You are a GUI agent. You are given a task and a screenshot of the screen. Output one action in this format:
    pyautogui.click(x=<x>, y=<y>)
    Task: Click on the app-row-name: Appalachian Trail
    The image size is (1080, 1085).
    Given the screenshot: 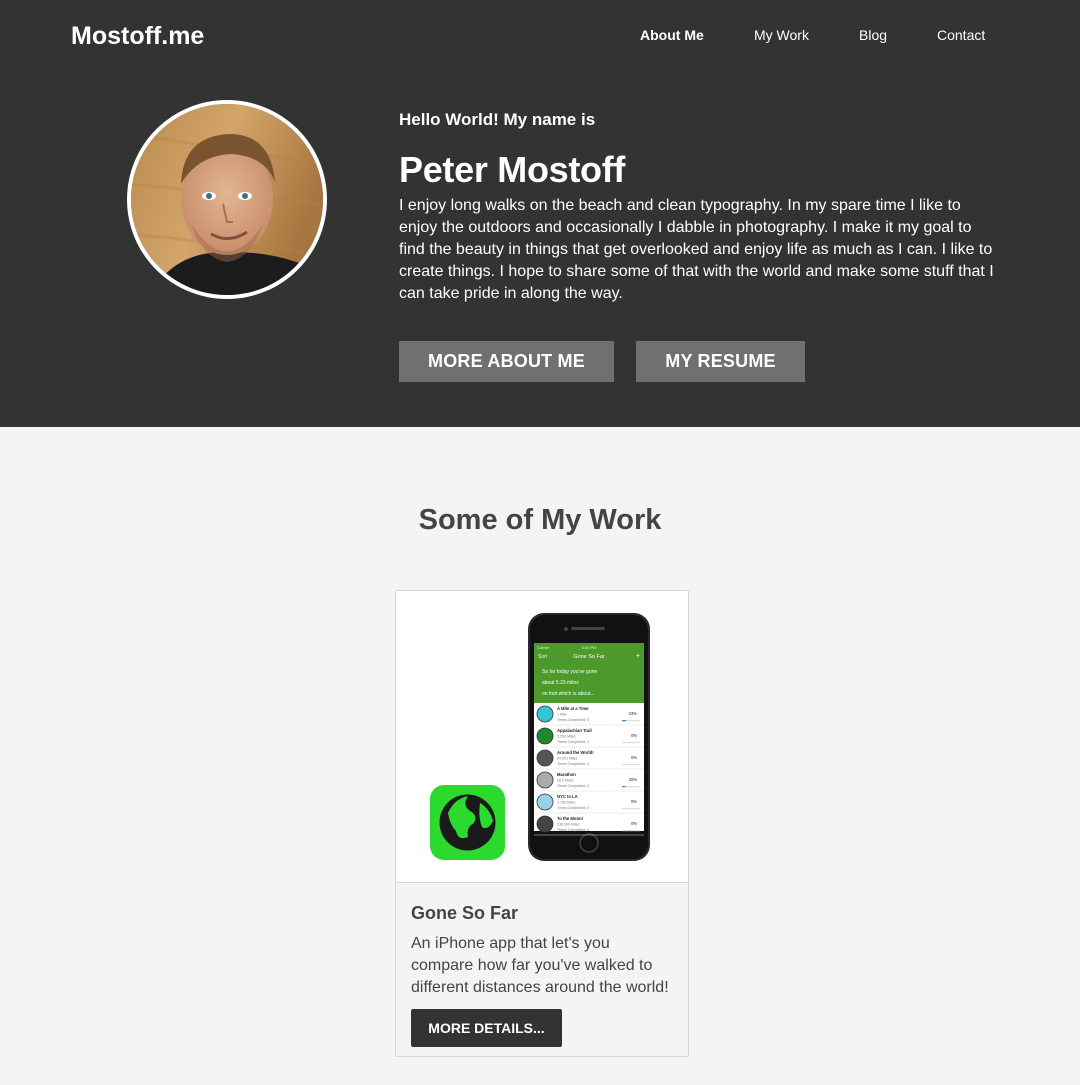 What is the action you would take?
    pyautogui.click(x=574, y=730)
    